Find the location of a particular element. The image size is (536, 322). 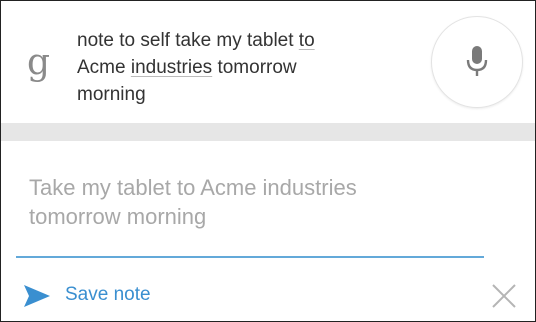

query-text: industries is located at coordinates (171, 67).